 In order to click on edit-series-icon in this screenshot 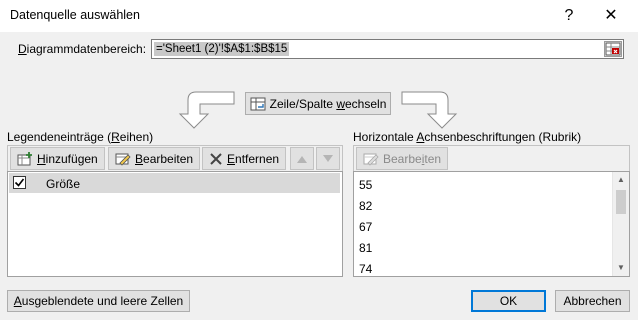, I will do `click(123, 159)`.